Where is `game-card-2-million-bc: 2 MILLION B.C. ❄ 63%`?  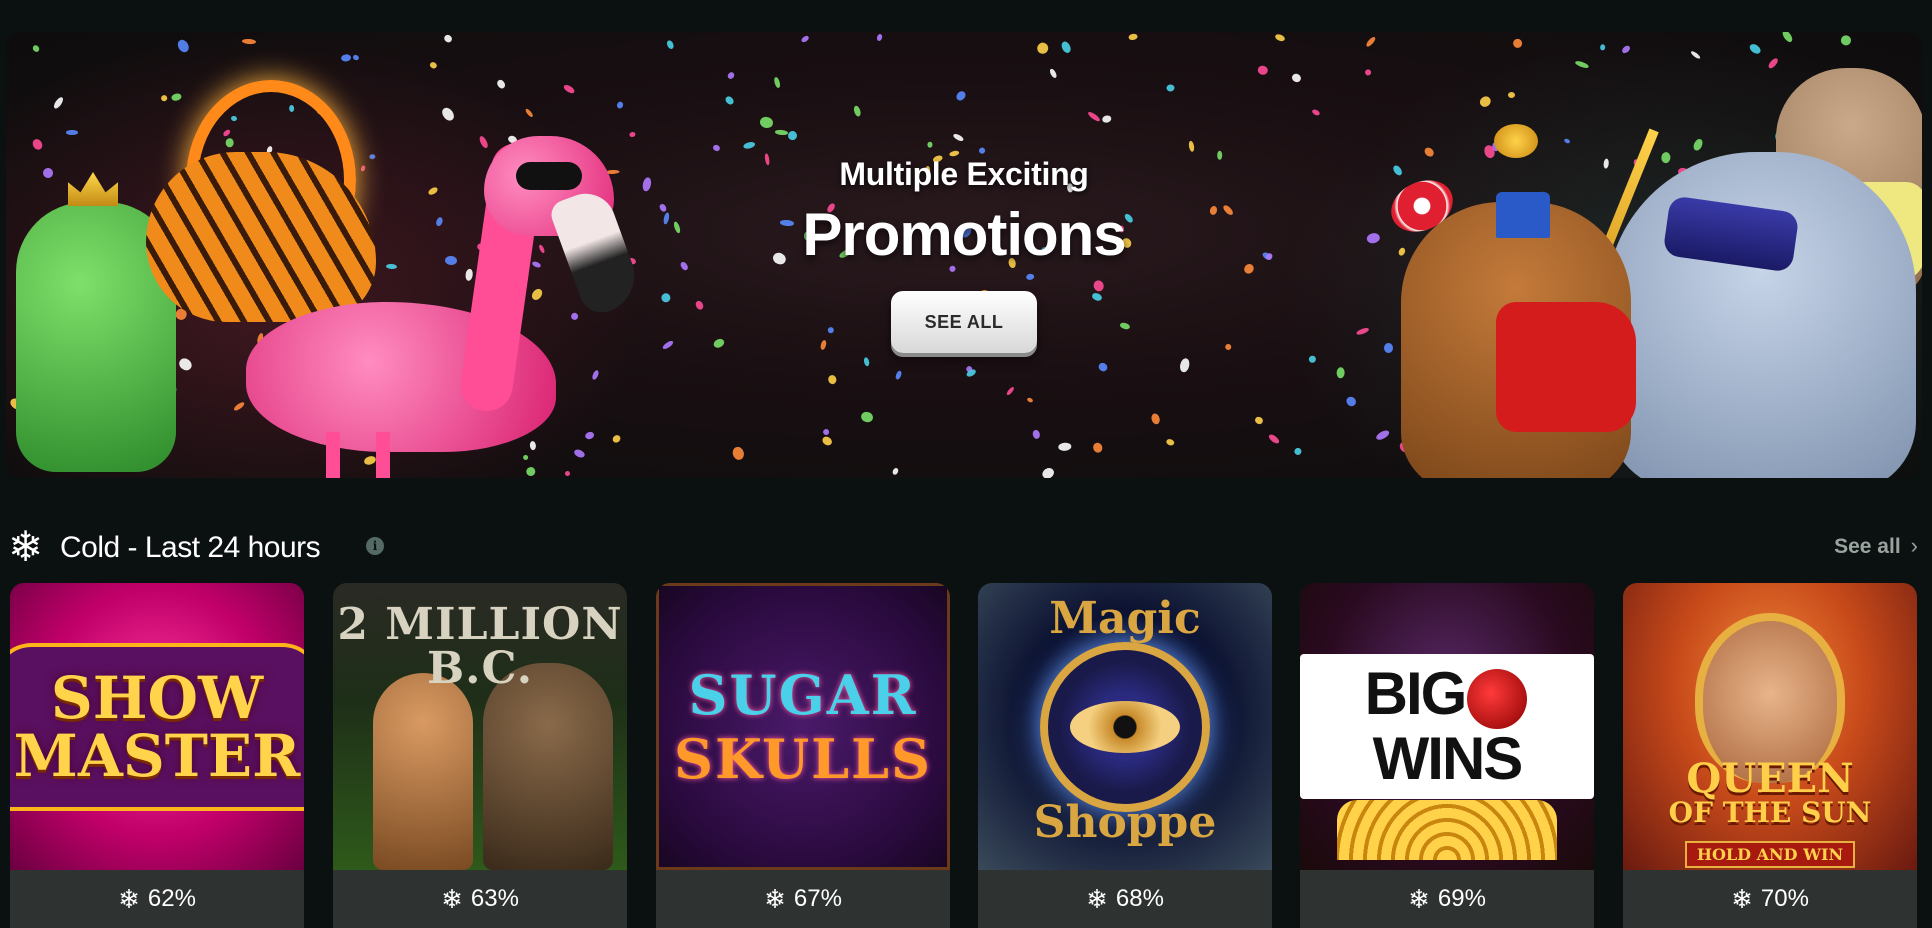 game-card-2-million-bc: 2 MILLION B.C. ❄ 63% is located at coordinates (480, 755).